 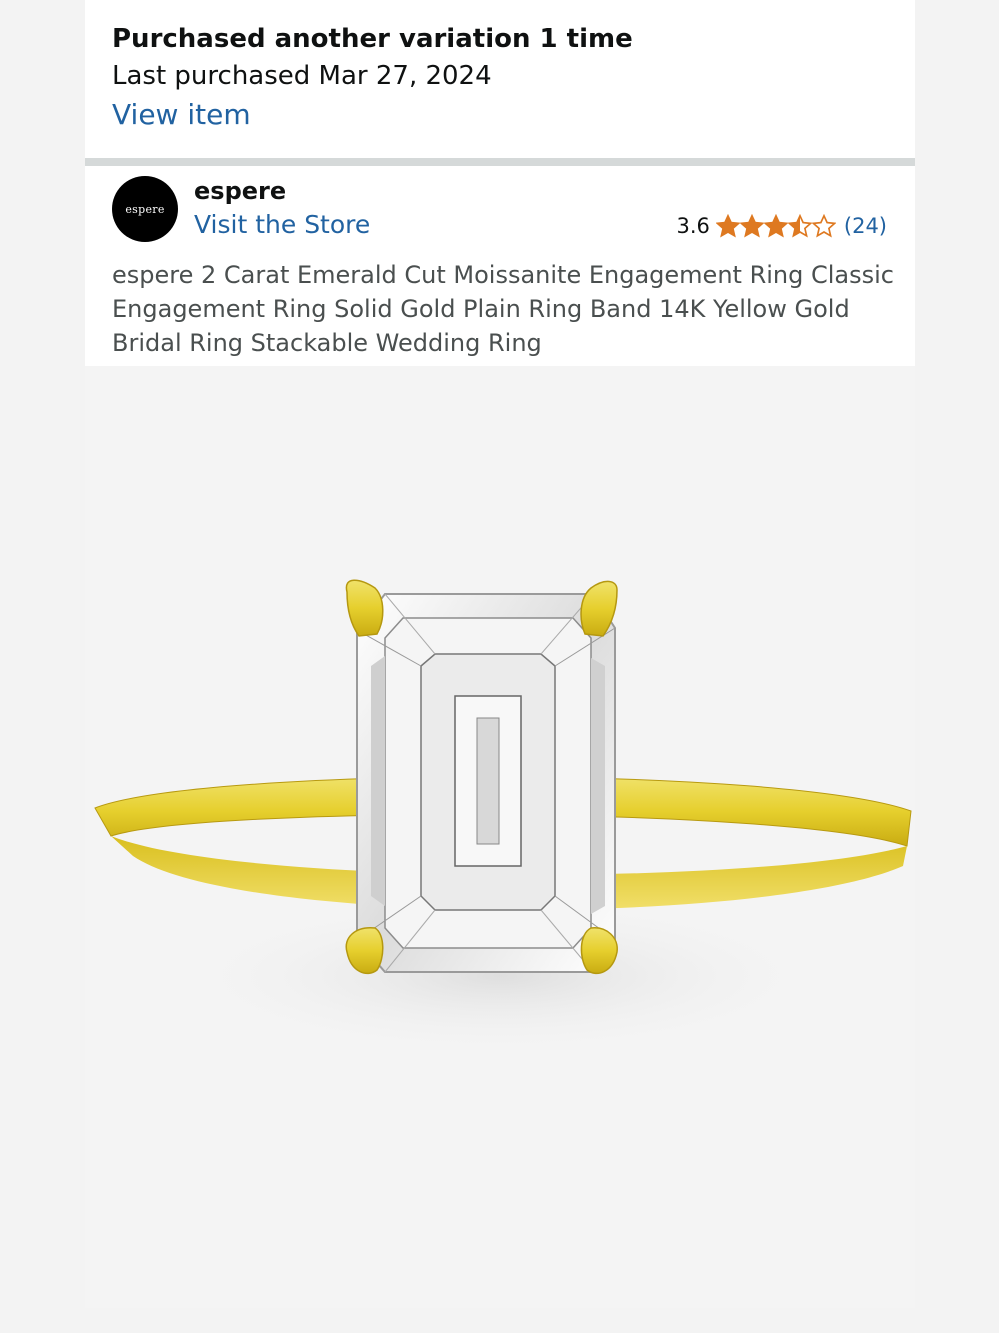 What do you see at coordinates (181, 114) in the screenshot?
I see `view-item-link: View item` at bounding box center [181, 114].